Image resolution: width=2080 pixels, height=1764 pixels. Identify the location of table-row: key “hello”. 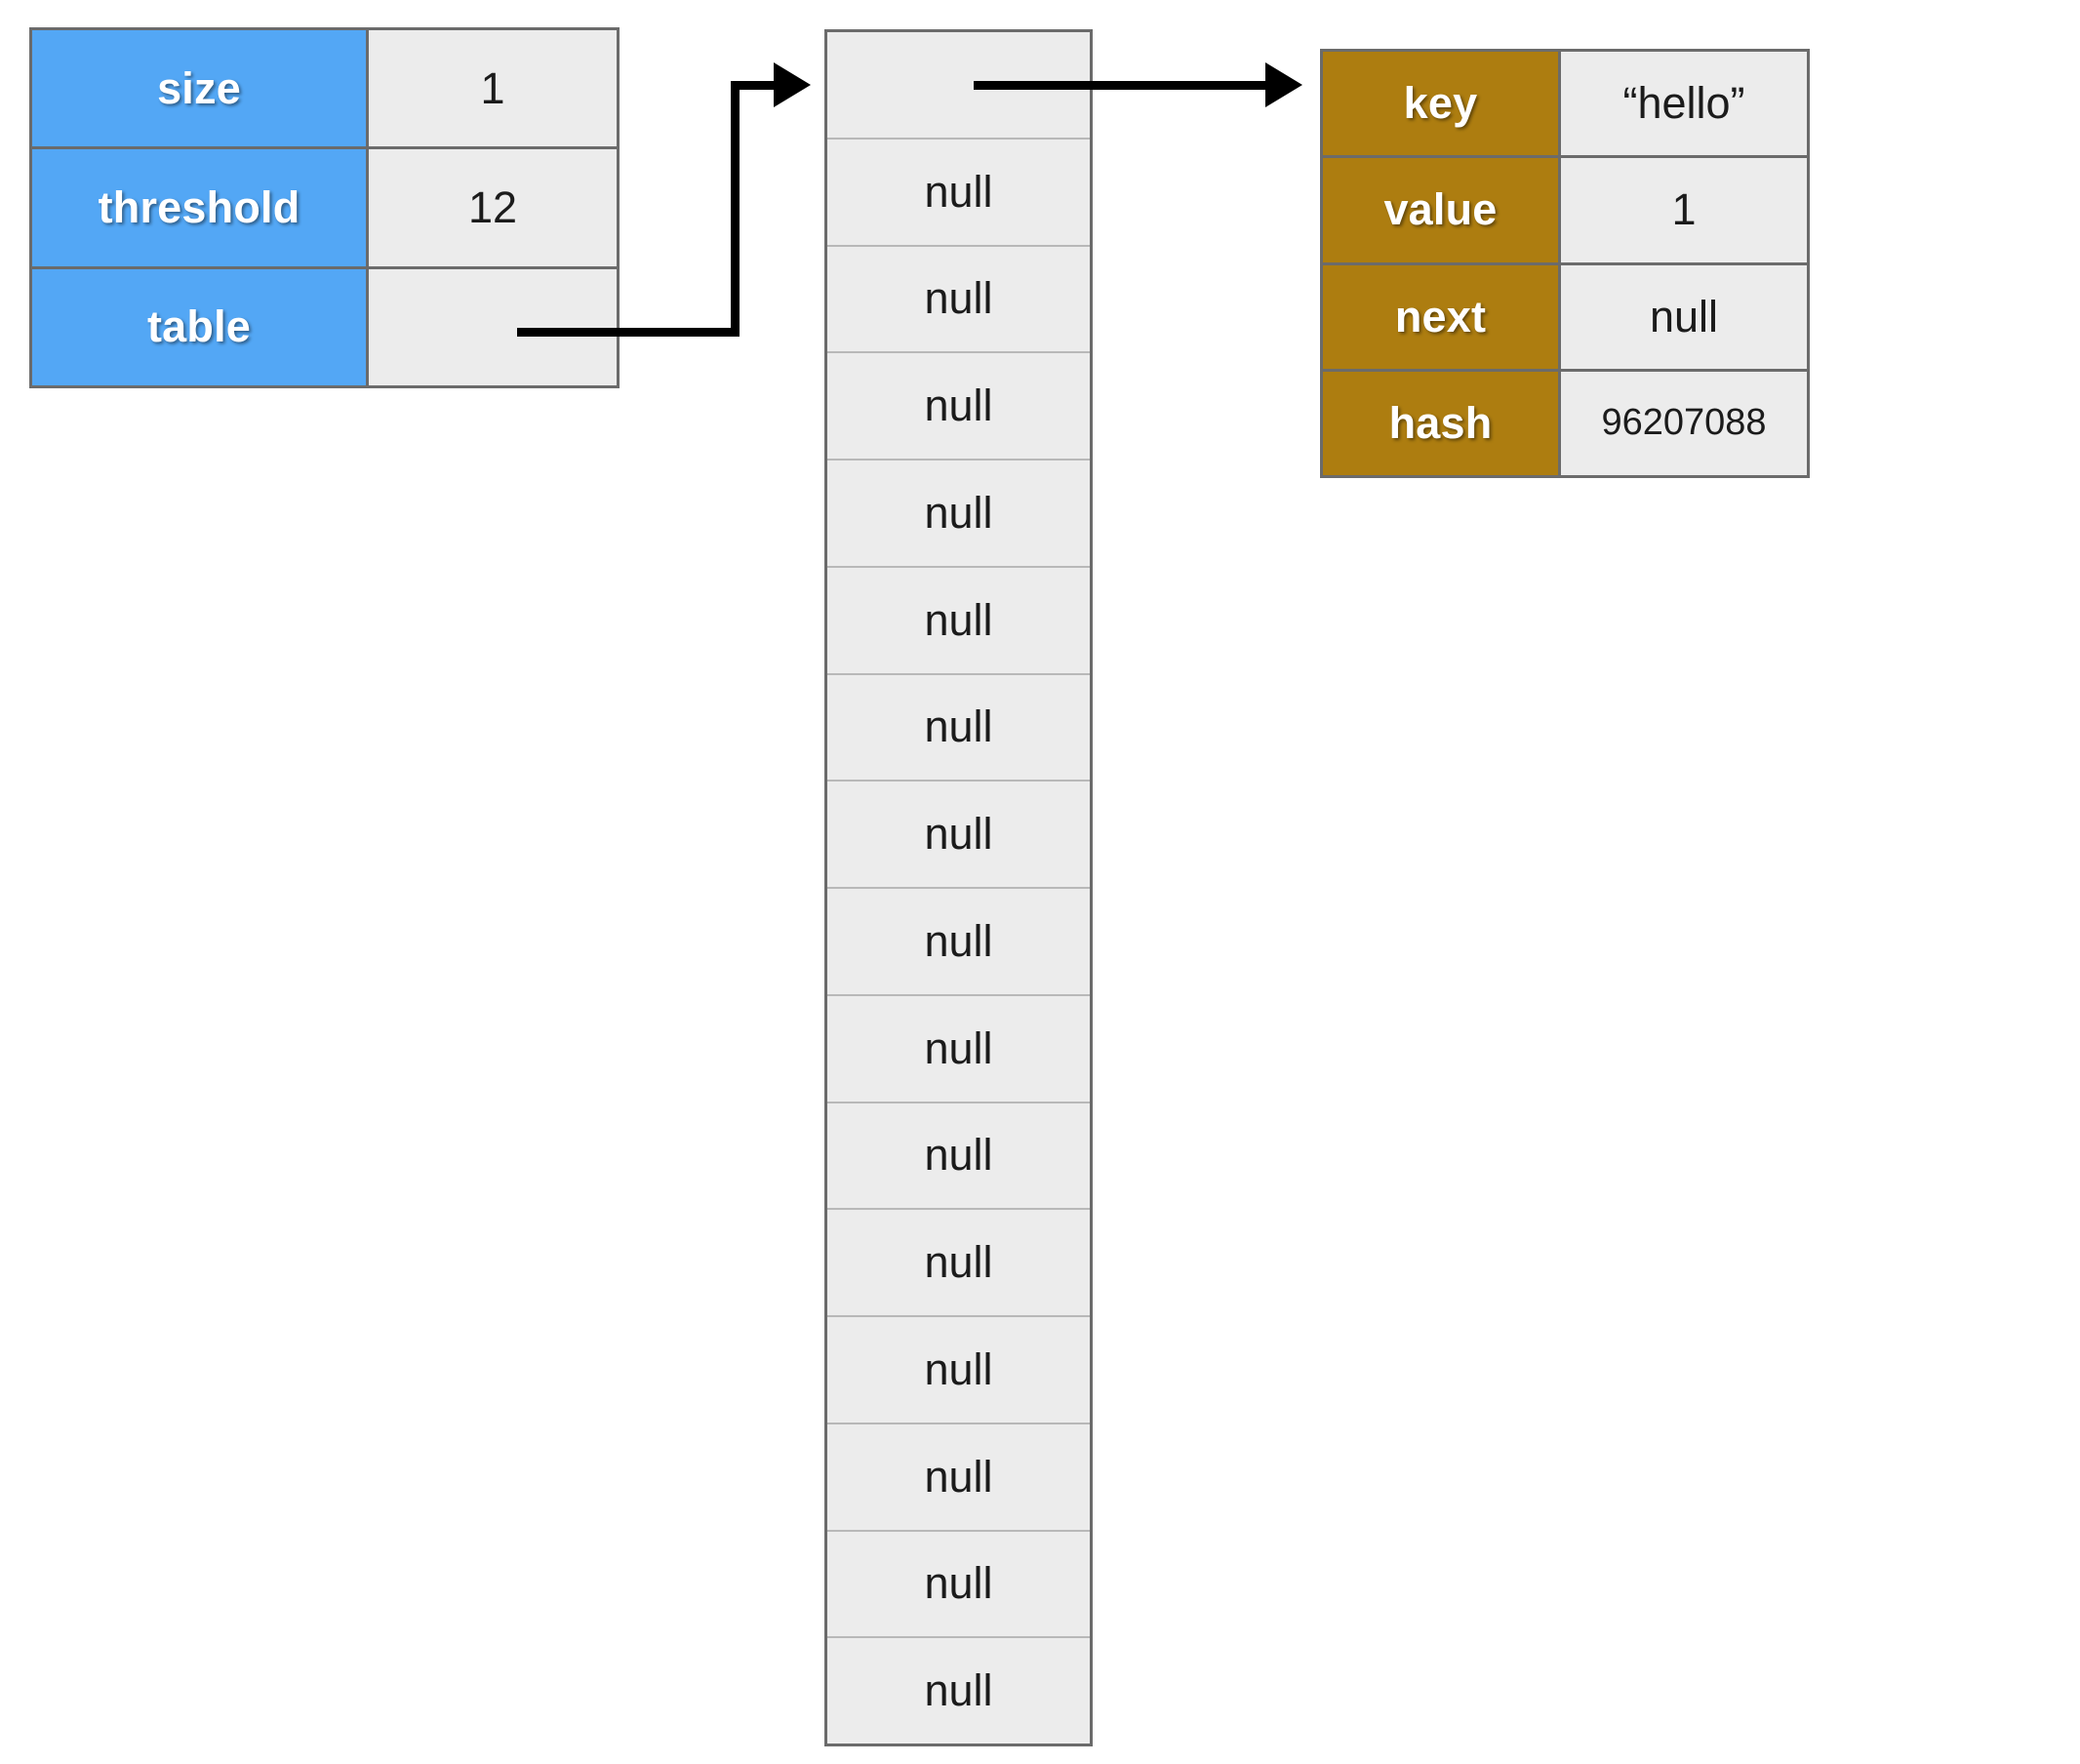
(1565, 106).